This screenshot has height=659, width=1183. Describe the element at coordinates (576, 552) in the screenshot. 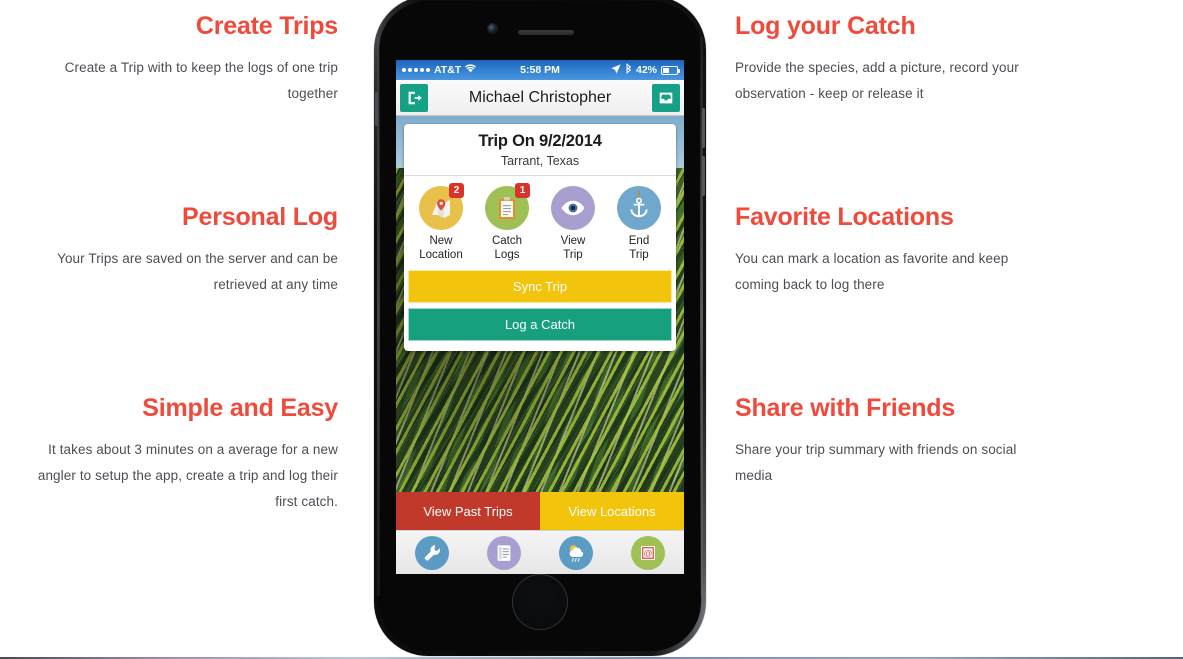

I see `weather-icon` at that location.